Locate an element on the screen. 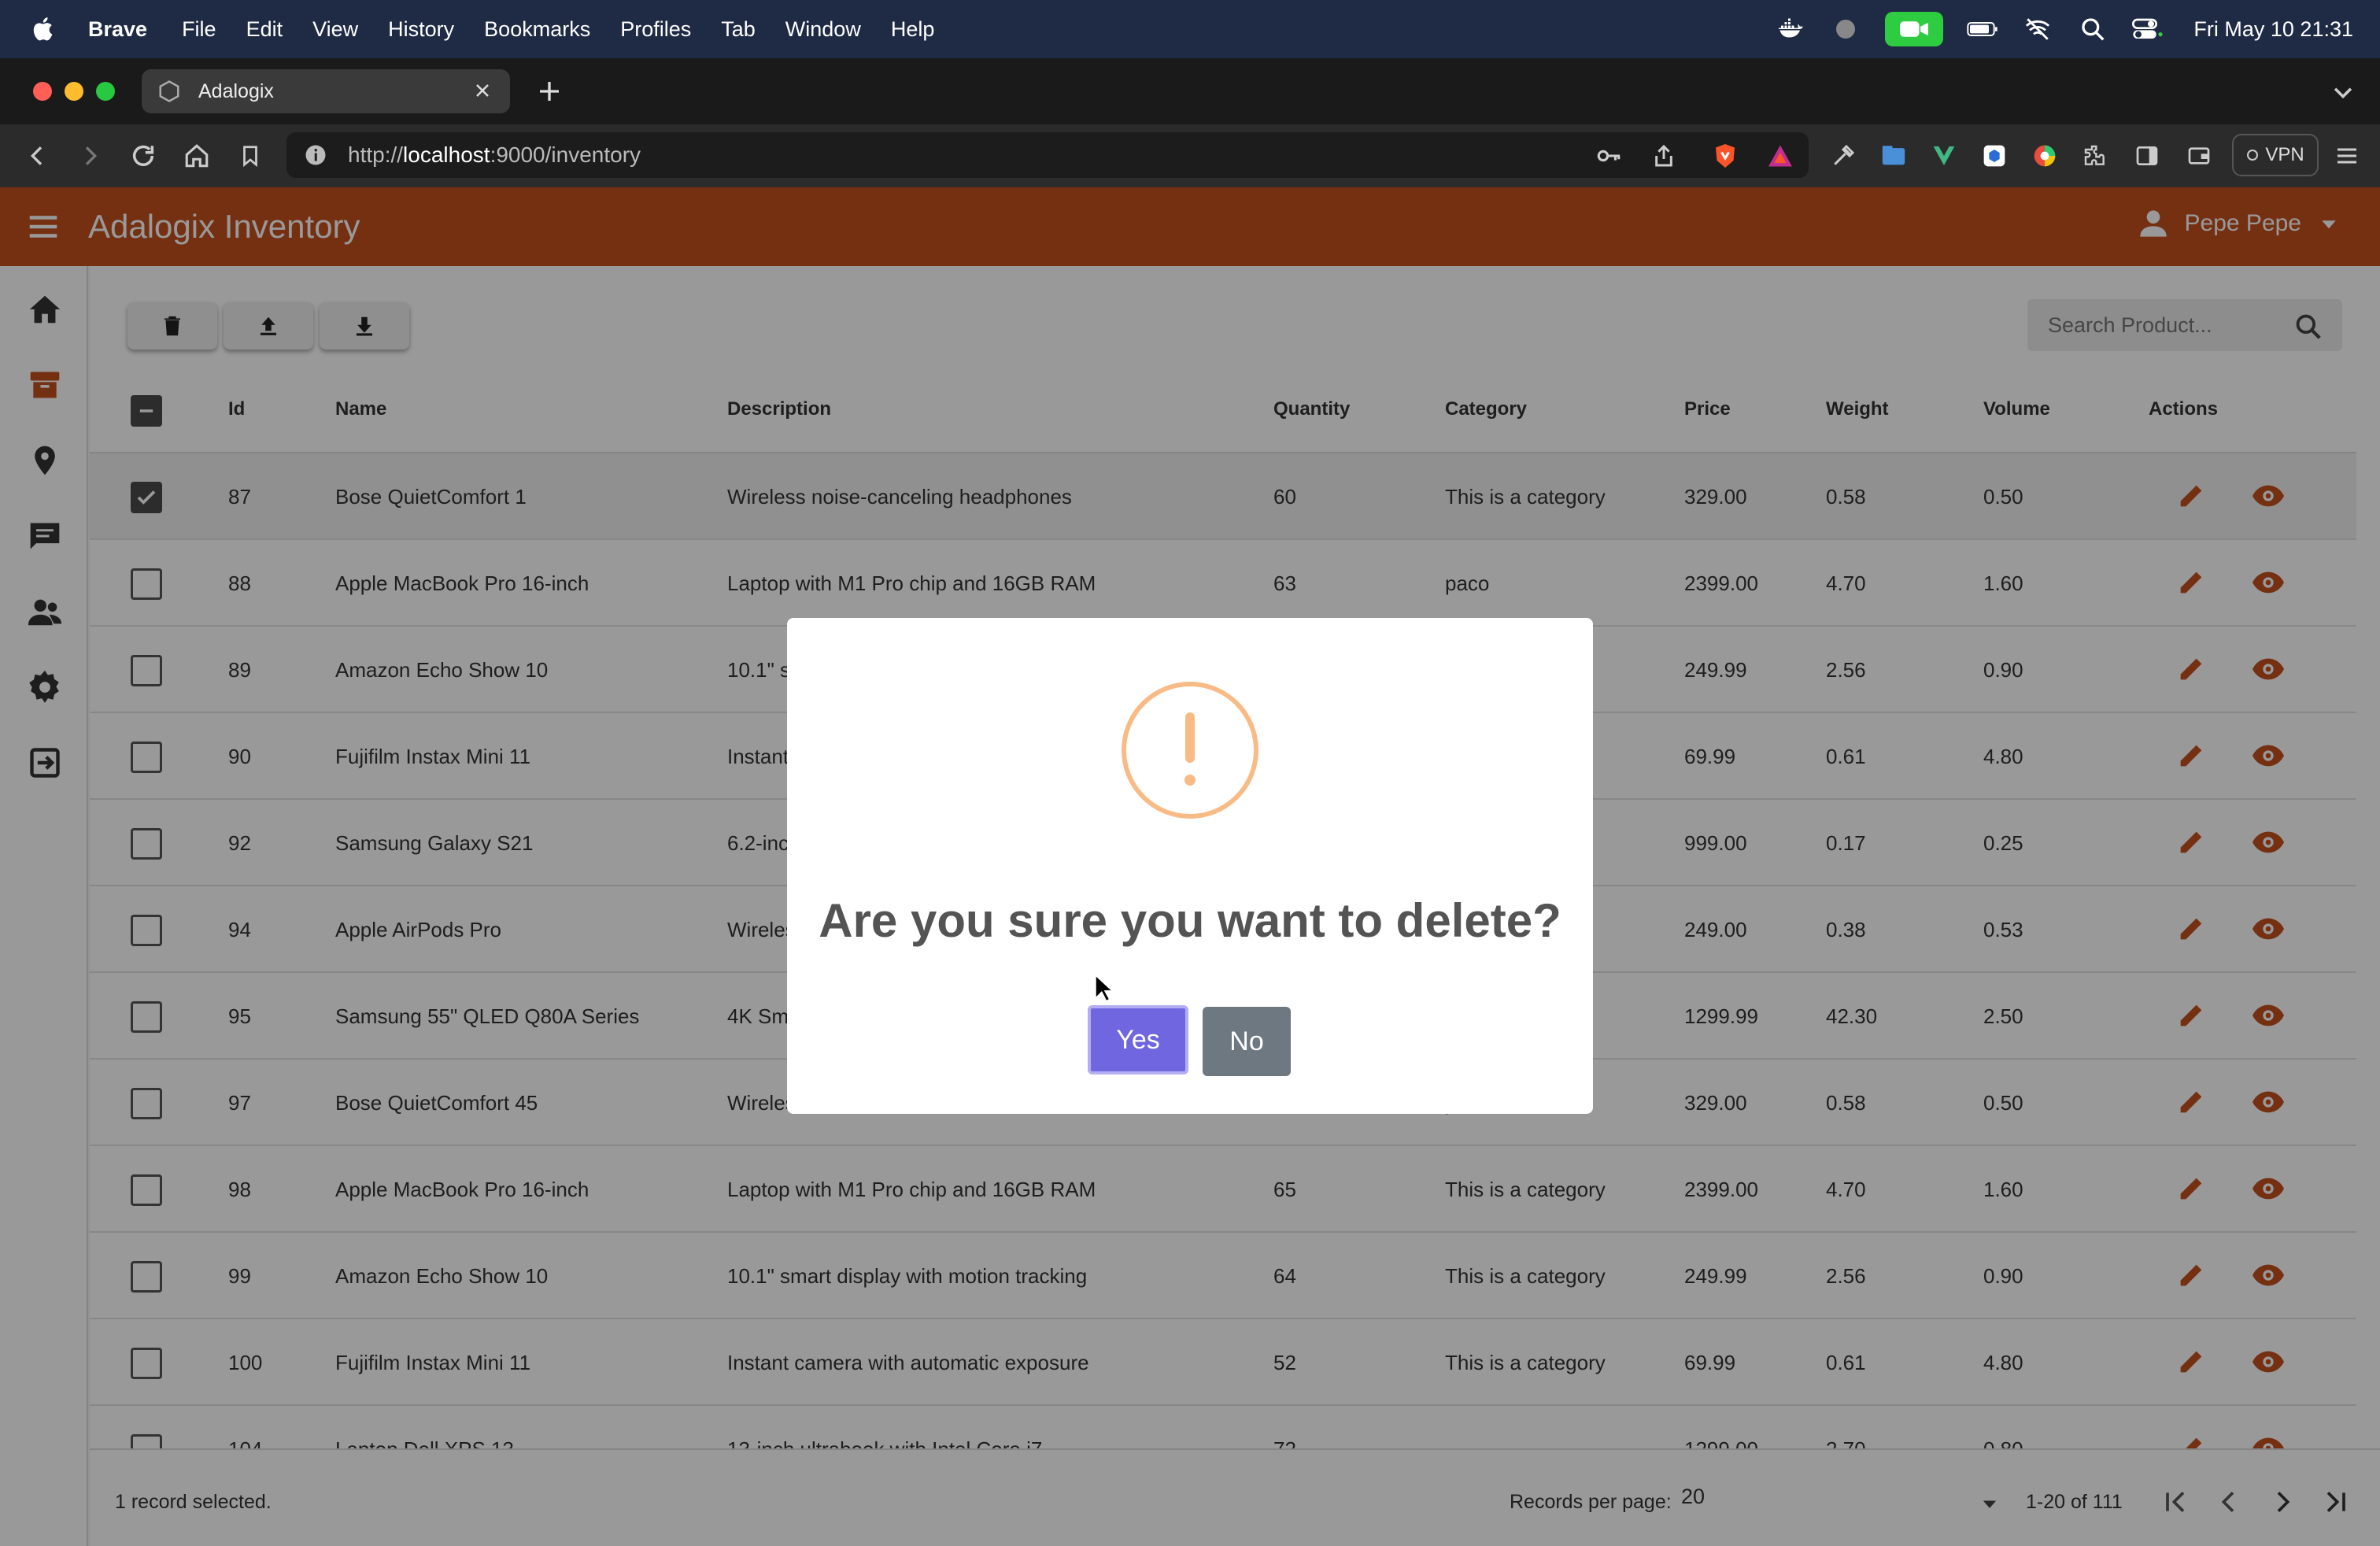 The image size is (2380, 1546). zoom-window-button is located at coordinates (105, 91).